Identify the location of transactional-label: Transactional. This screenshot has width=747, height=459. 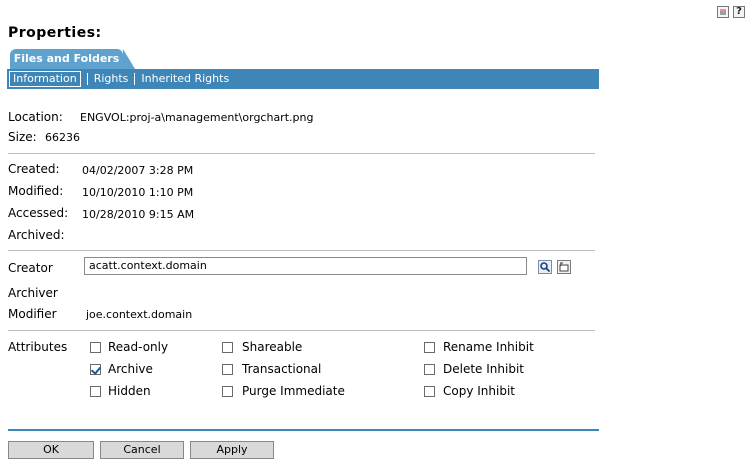
(282, 369).